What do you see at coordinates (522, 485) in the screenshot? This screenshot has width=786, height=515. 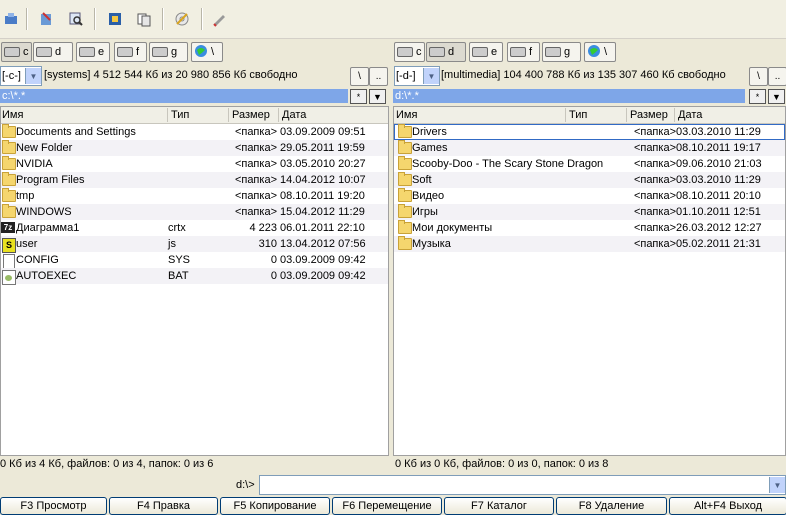 I see `command-input: ▼` at bounding box center [522, 485].